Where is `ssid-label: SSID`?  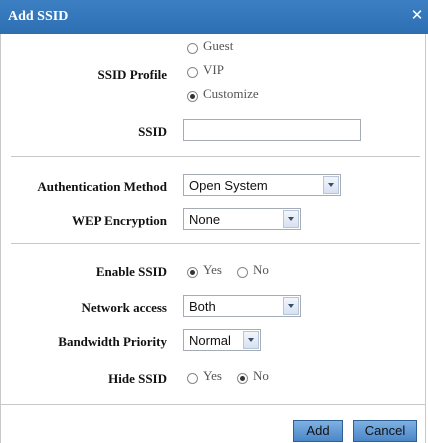
ssid-label: SSID is located at coordinates (152, 131).